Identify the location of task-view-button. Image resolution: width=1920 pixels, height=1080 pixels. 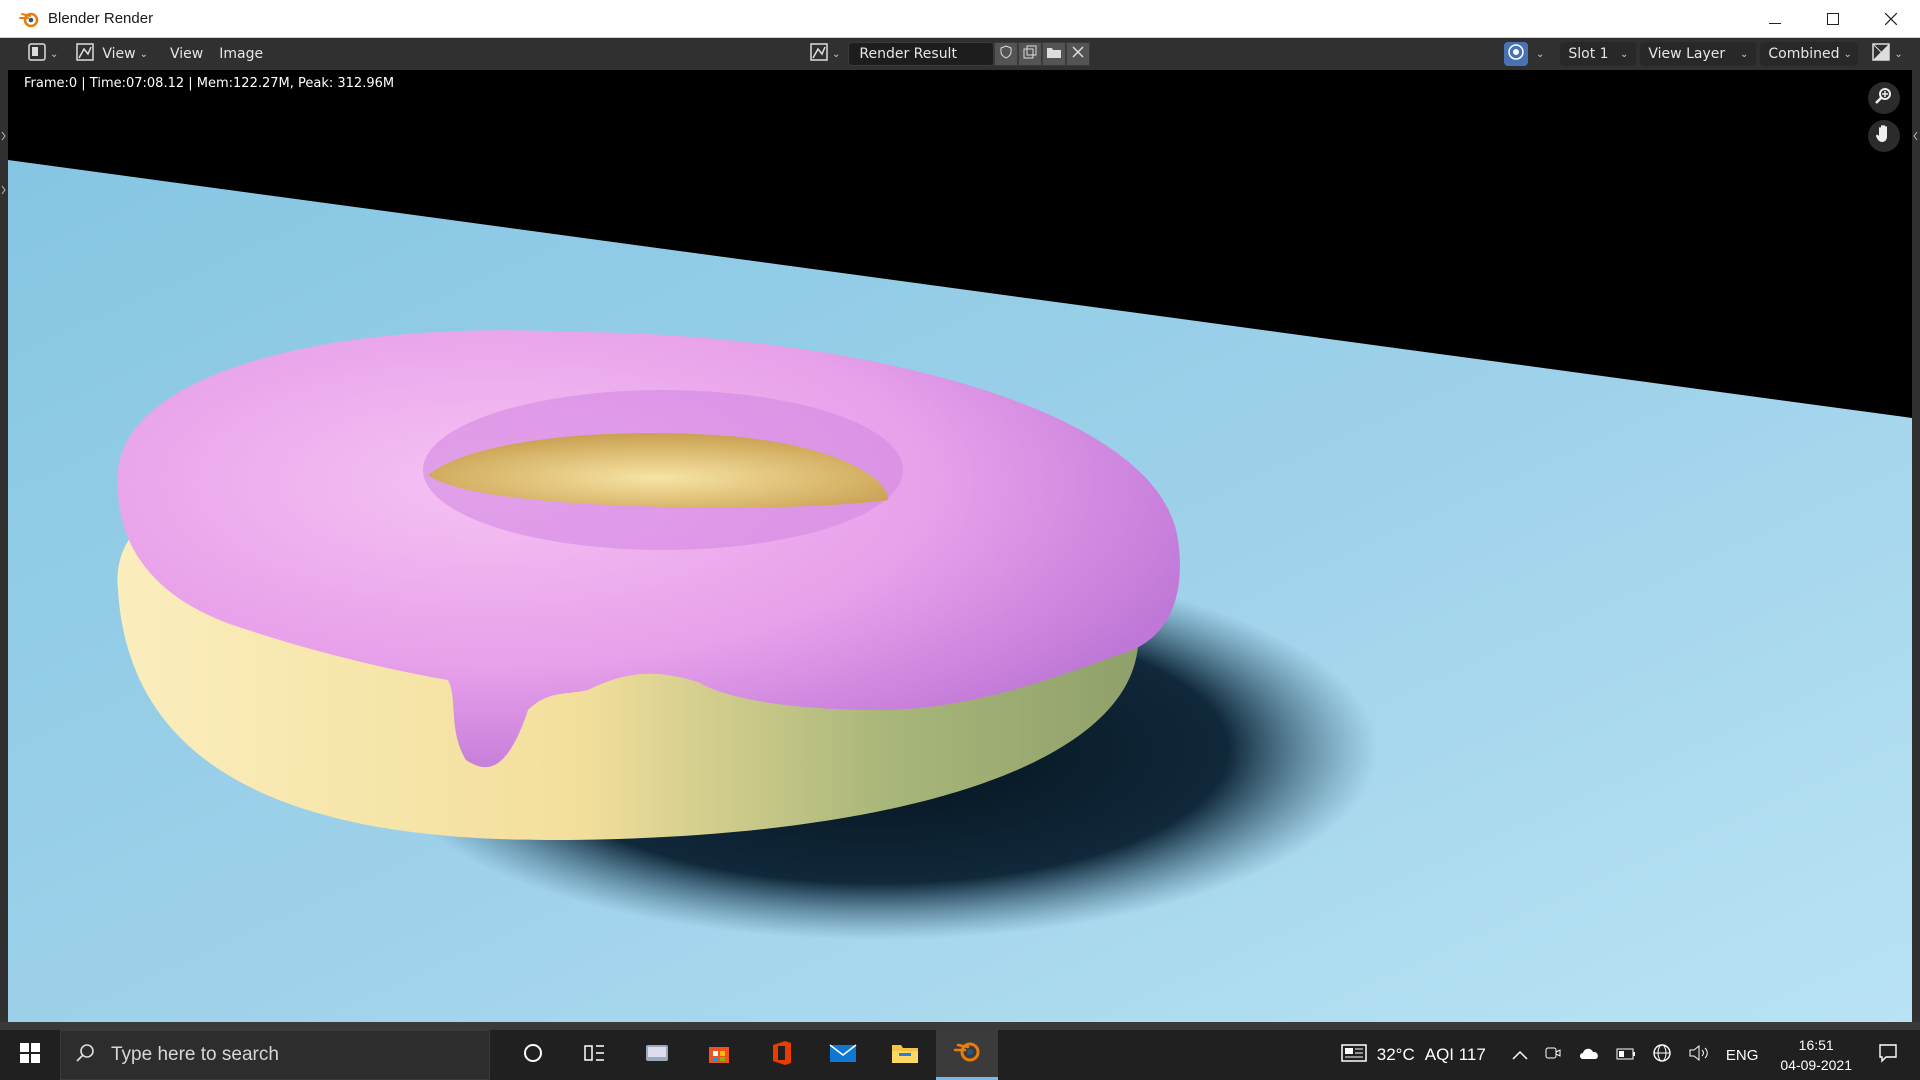
(595, 1055).